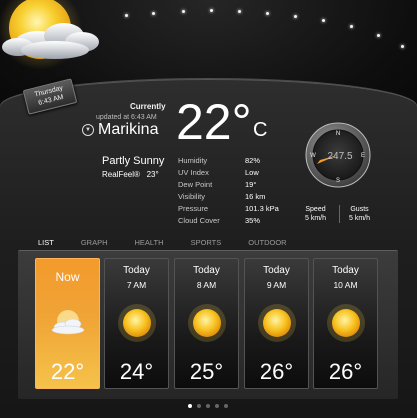  Describe the element at coordinates (228, 173) in the screenshot. I see `stat-row: UV Index Low` at that location.